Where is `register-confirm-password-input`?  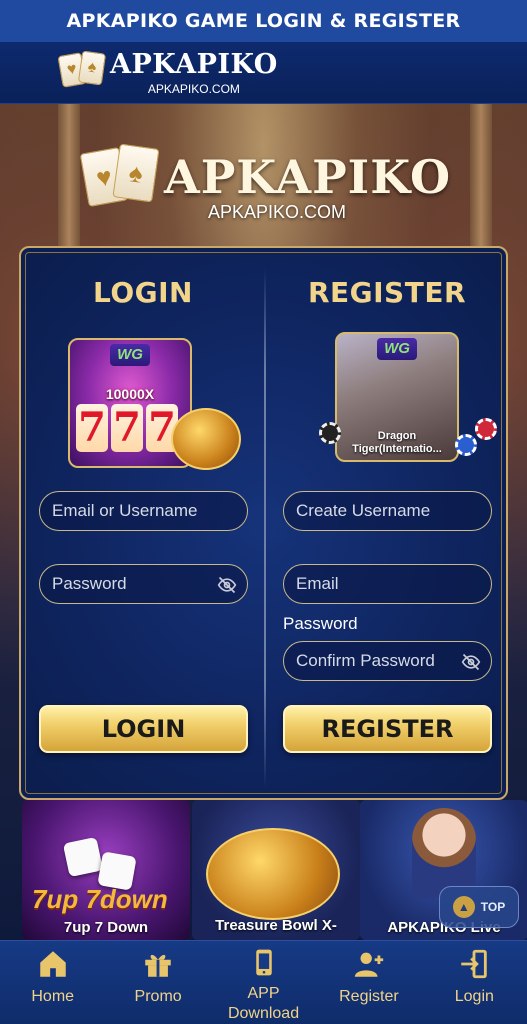 register-confirm-password-input is located at coordinates (387, 661).